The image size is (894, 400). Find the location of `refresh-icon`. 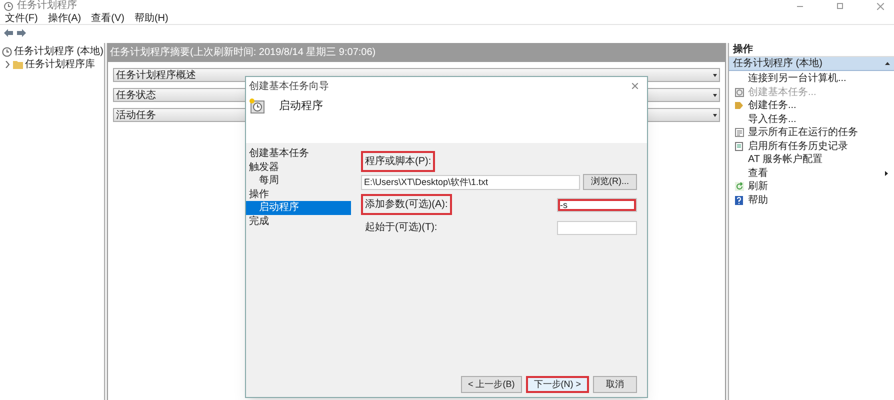

refresh-icon is located at coordinates (739, 187).